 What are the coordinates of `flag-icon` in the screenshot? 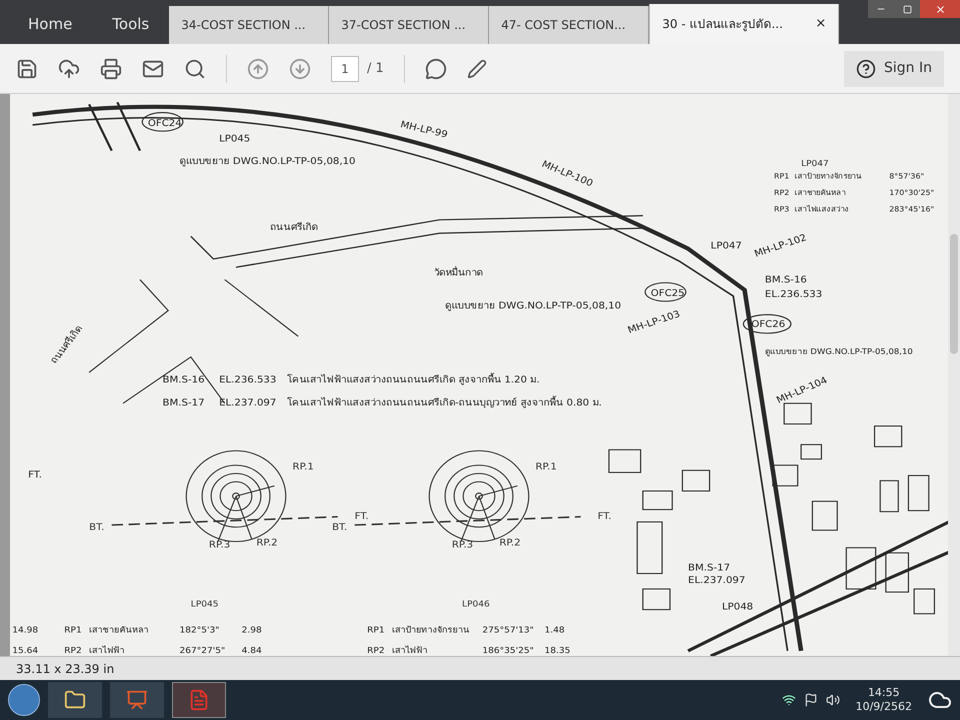 It's located at (811, 700).